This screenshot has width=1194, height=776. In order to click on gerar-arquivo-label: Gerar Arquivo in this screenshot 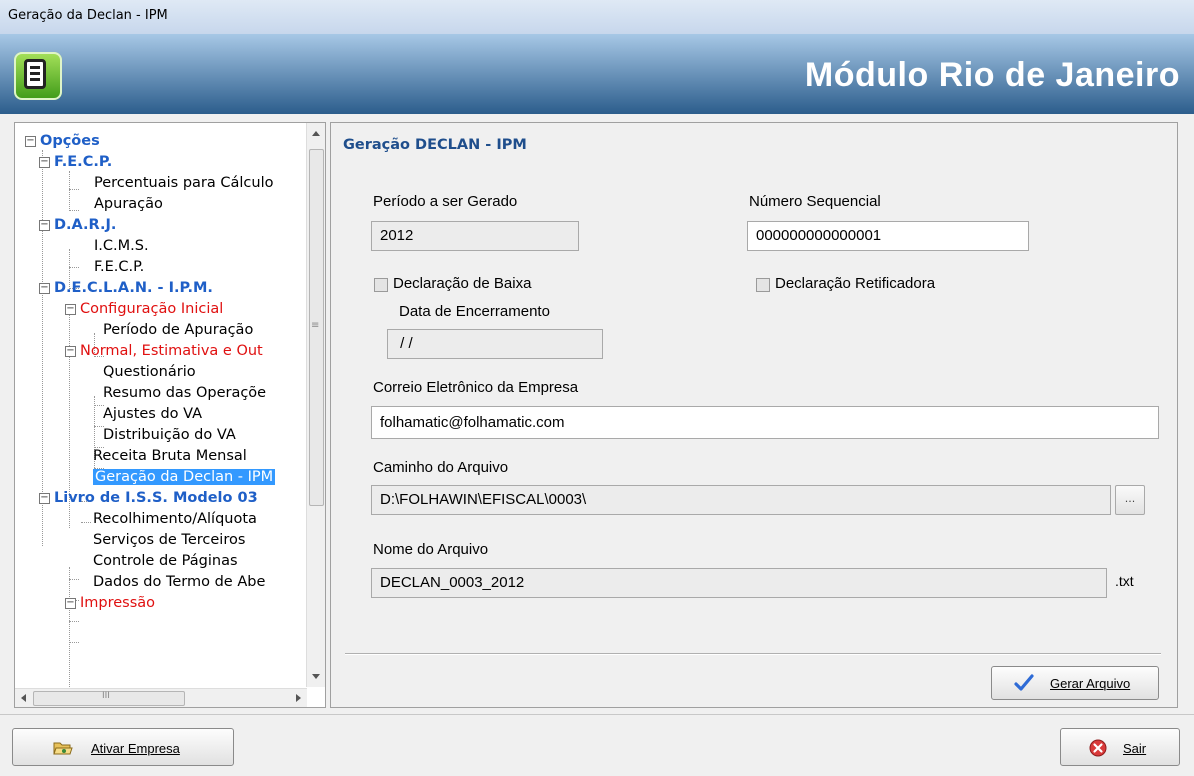, I will do `click(1090, 683)`.